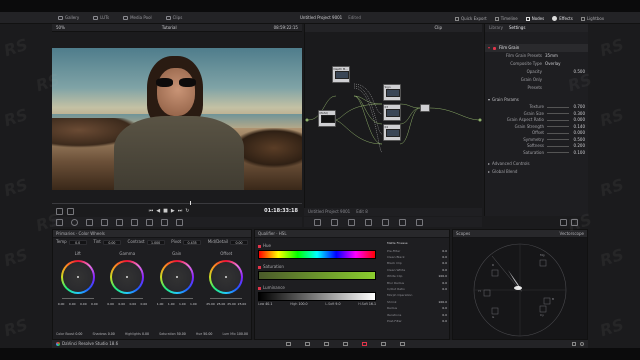 The width and height of the screenshot is (640, 360). I want to click on pivot-field: 0.435, so click(192, 242).